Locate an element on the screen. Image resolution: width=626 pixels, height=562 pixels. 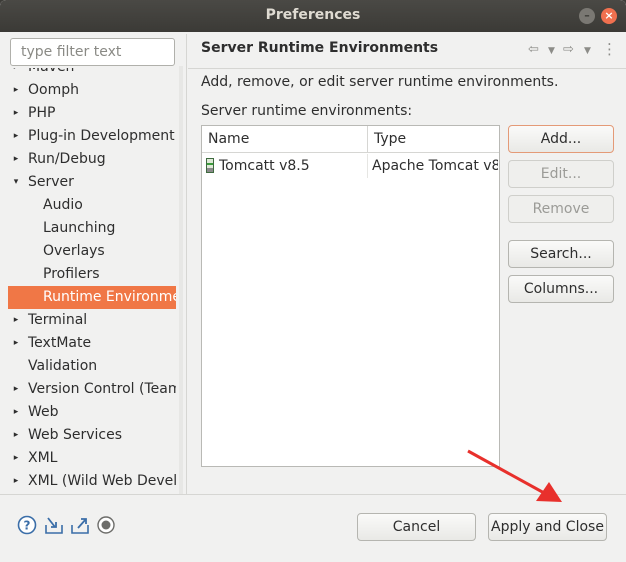
tree-item-version-control-team: ▸ Version Control (Team) is located at coordinates (92, 389).